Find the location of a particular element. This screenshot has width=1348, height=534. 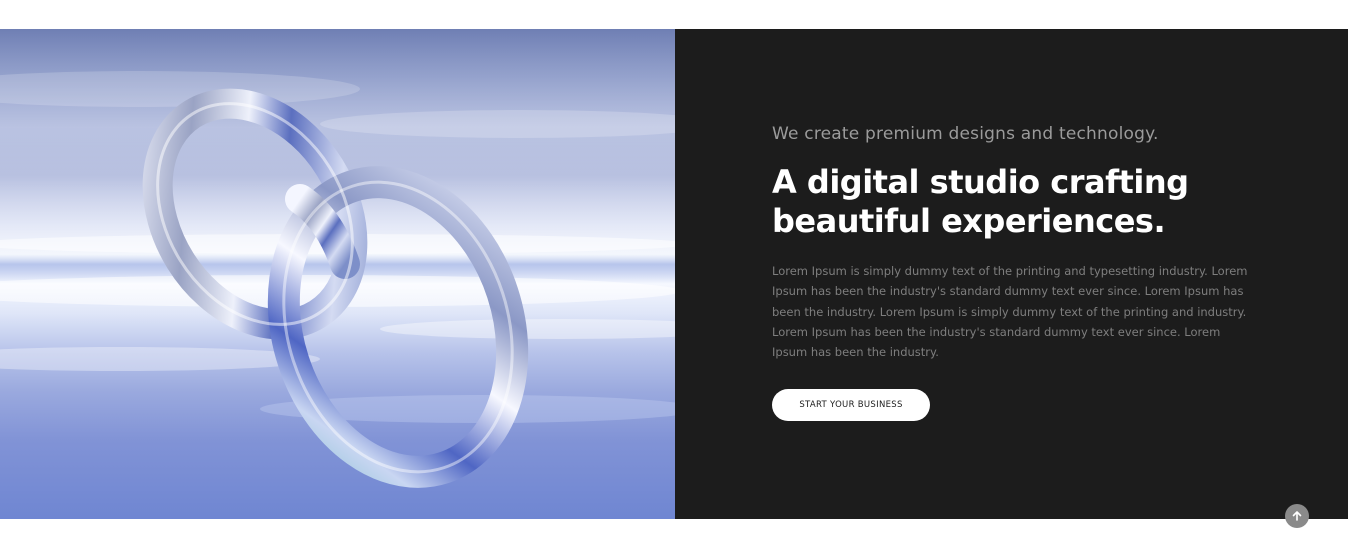

scroll-to-top-button is located at coordinates (1297, 516).